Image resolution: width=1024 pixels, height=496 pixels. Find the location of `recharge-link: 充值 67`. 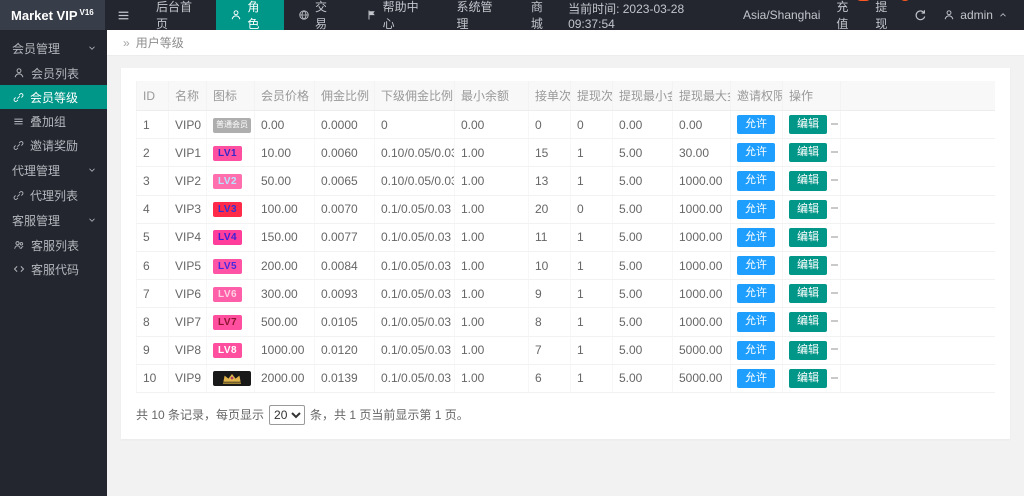

recharge-link: 充值 67 is located at coordinates (854, 16).